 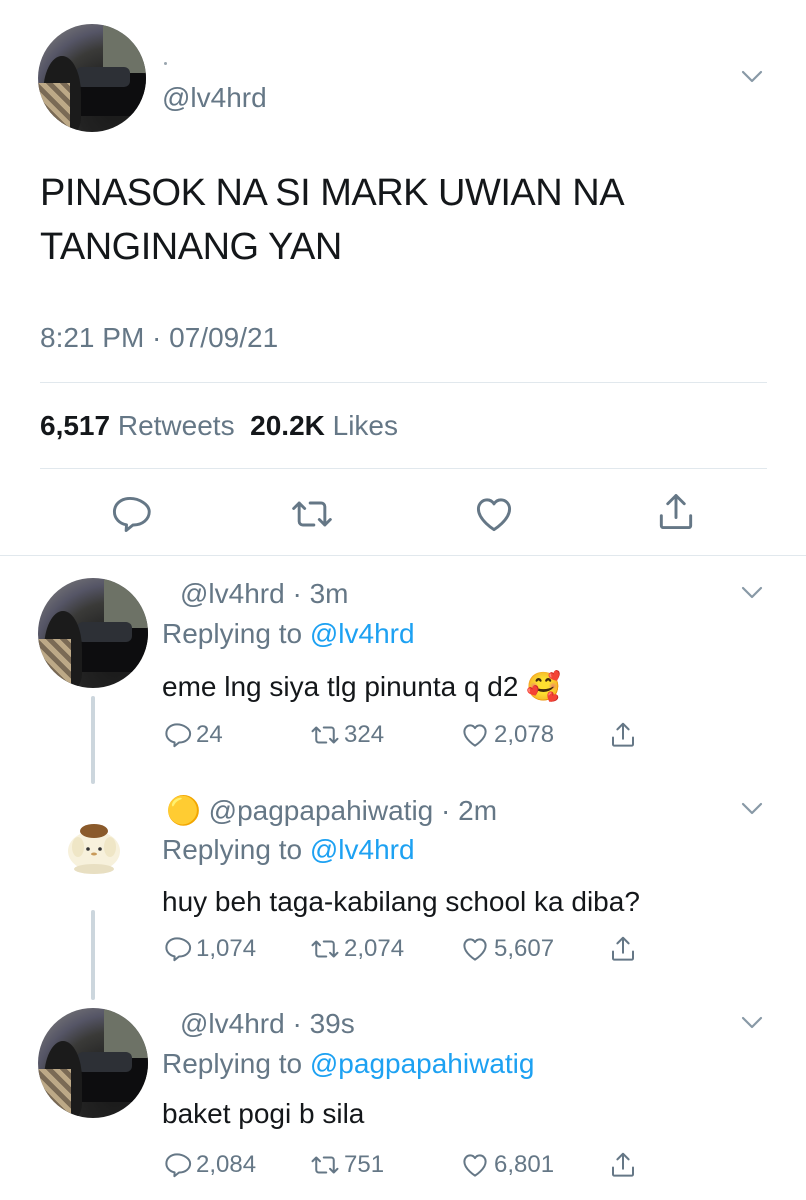 I want to click on tweet-text-line: TANGINANG YAN, so click(x=191, y=247).